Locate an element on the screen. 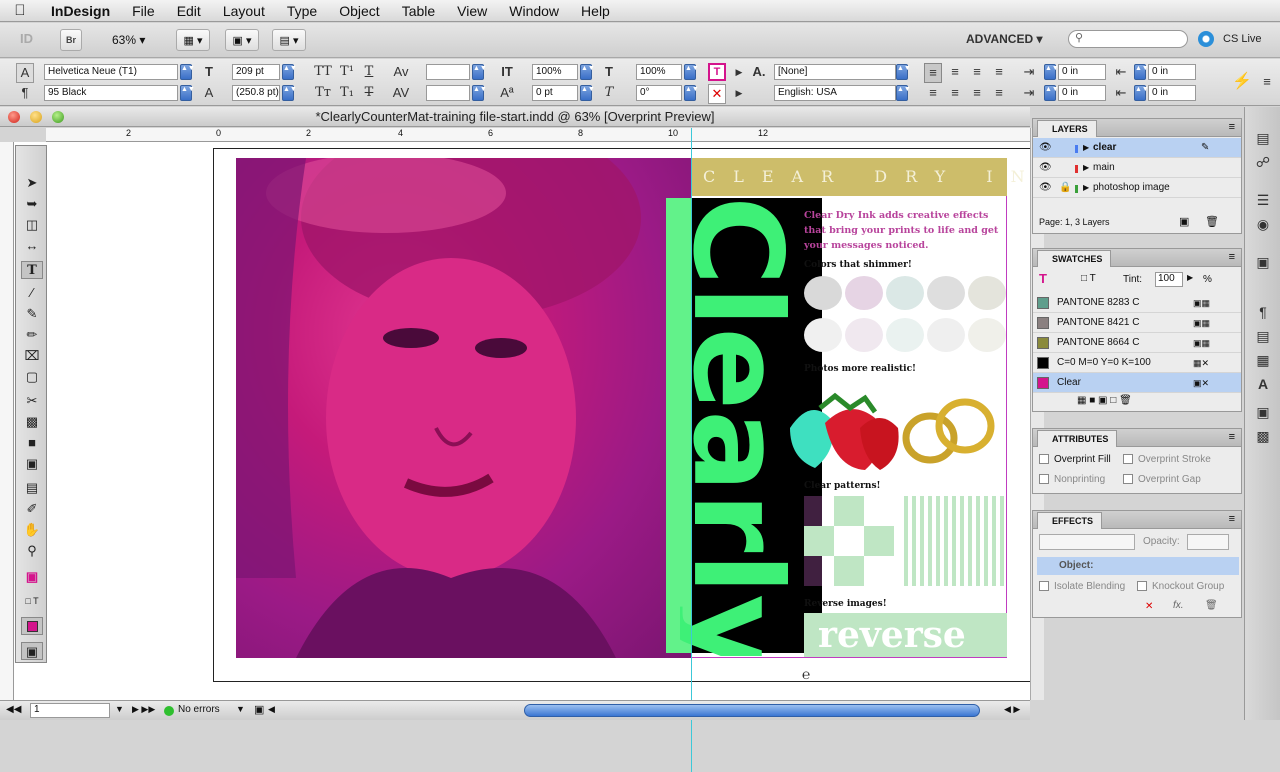  page-number-field: 1 is located at coordinates (70, 710).